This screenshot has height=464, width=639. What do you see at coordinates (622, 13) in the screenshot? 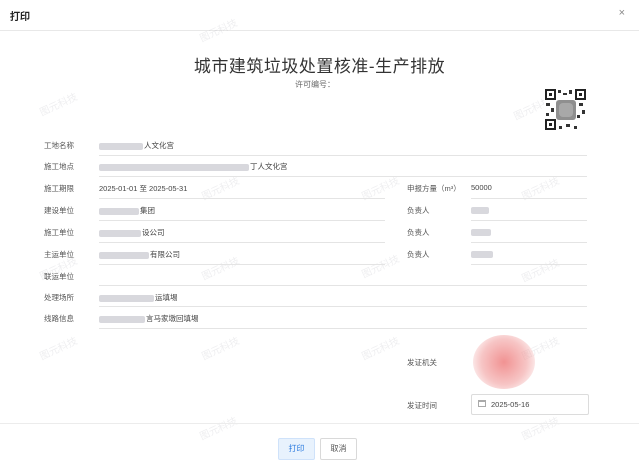
I see `close-icon: ×` at bounding box center [622, 13].